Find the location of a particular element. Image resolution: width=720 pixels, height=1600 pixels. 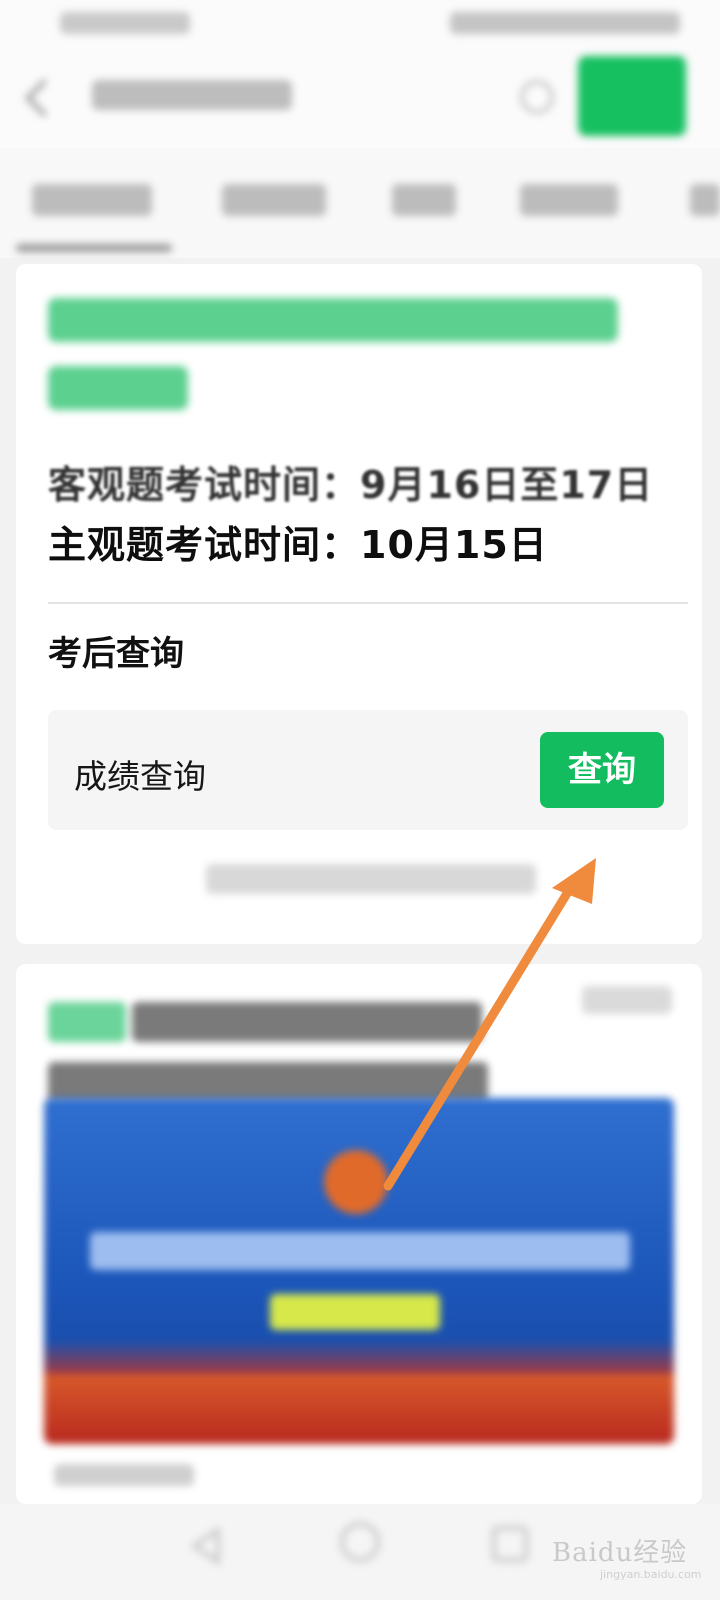

status-time is located at coordinates (125, 23).